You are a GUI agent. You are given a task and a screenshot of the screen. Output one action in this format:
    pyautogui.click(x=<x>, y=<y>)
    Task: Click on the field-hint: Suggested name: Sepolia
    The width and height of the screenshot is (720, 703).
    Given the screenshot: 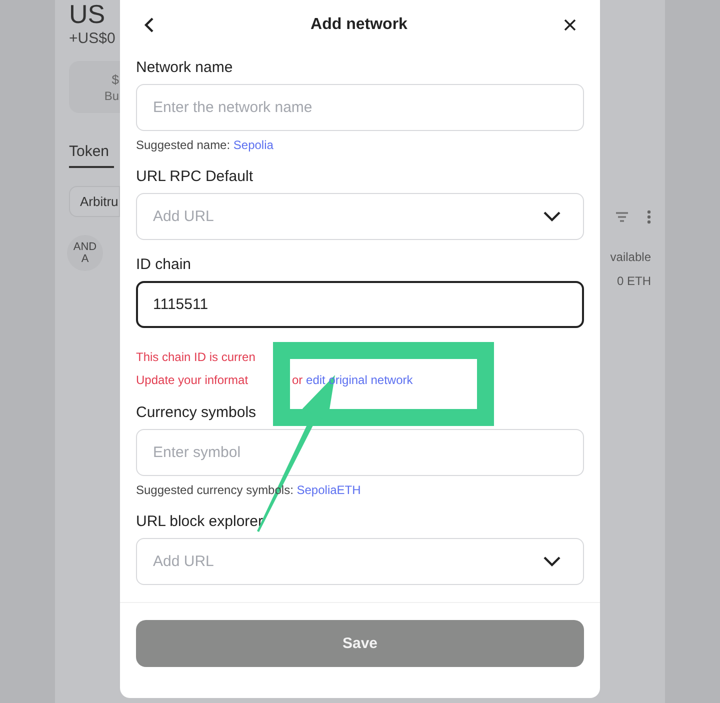 What is the action you would take?
    pyautogui.click(x=205, y=145)
    